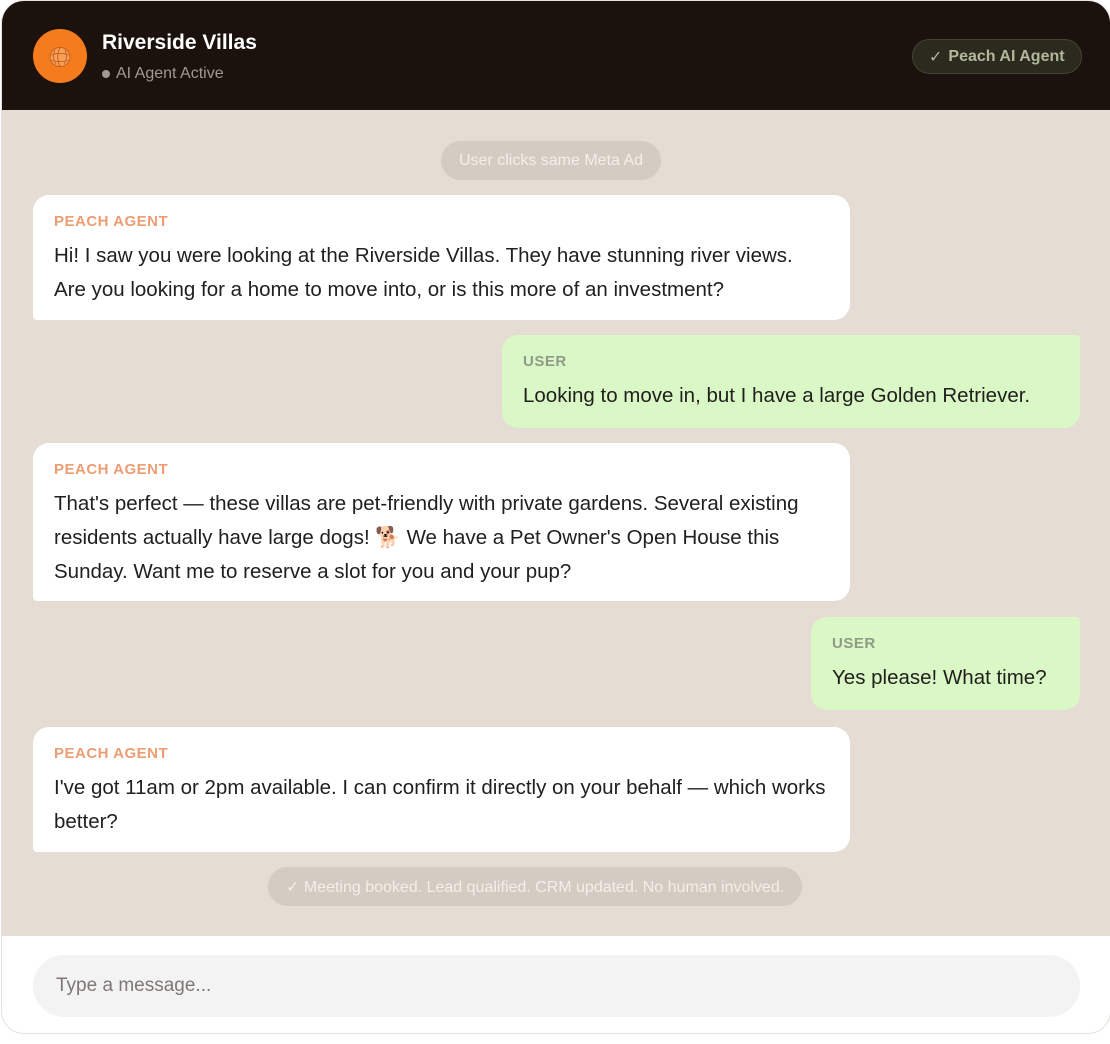  What do you see at coordinates (945, 663) in the screenshot?
I see `user-message: USER Yes please! What time?` at bounding box center [945, 663].